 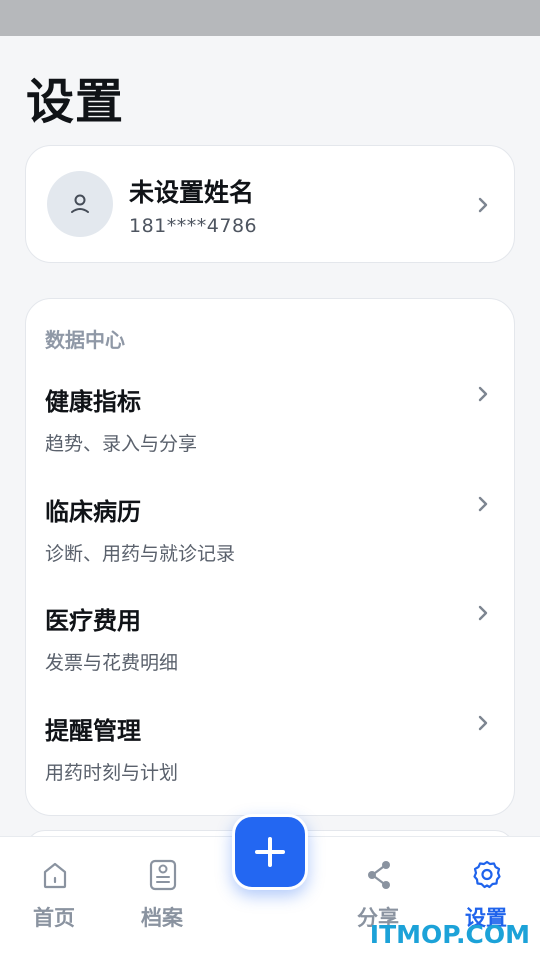 I want to click on tab-label: 档案, so click(x=162, y=918).